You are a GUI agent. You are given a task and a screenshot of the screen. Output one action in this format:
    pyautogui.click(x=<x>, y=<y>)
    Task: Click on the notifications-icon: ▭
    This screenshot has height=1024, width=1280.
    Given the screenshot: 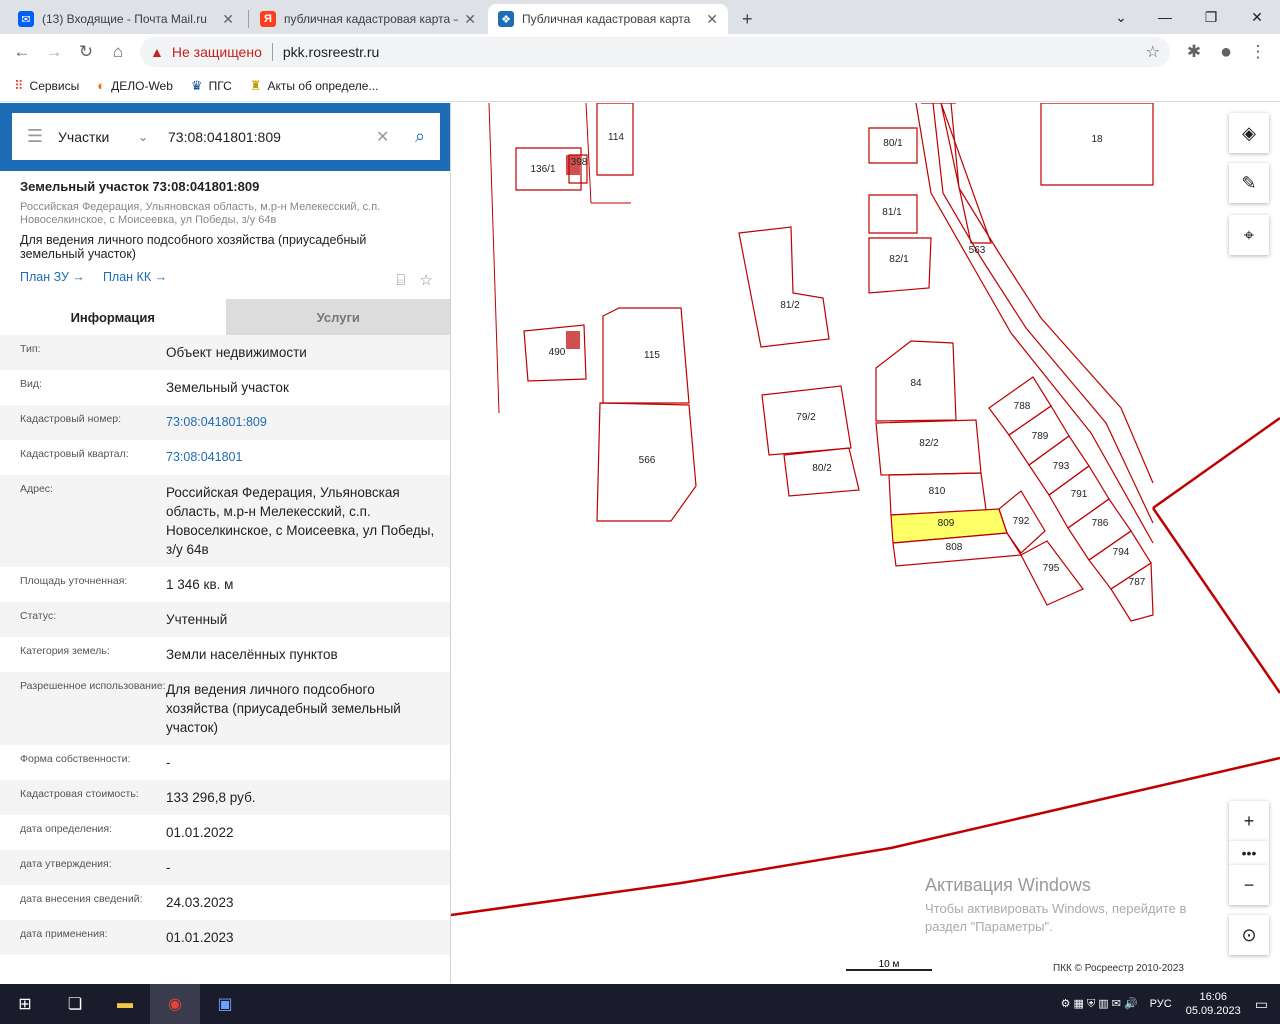 What is the action you would take?
    pyautogui.click(x=1261, y=1004)
    